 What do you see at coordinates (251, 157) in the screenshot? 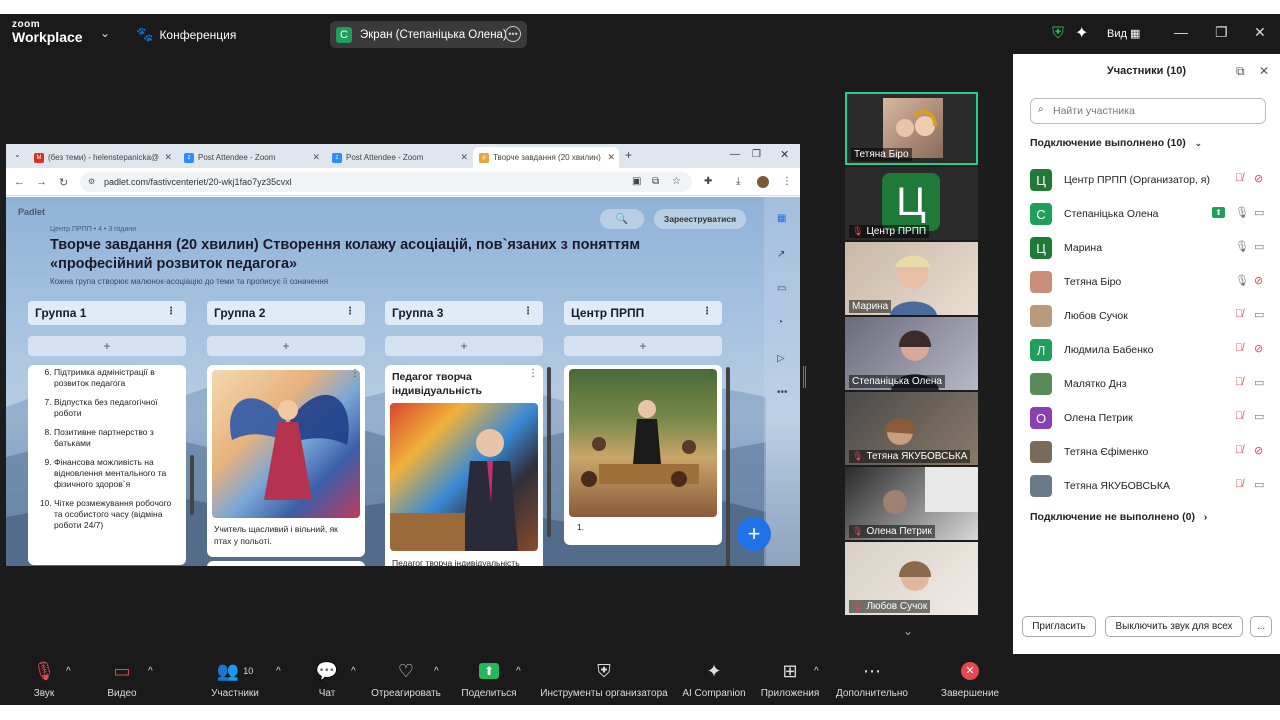
I see `browser-tab-zoom-1: z Post Attendee - Zoom ✕` at bounding box center [251, 157].